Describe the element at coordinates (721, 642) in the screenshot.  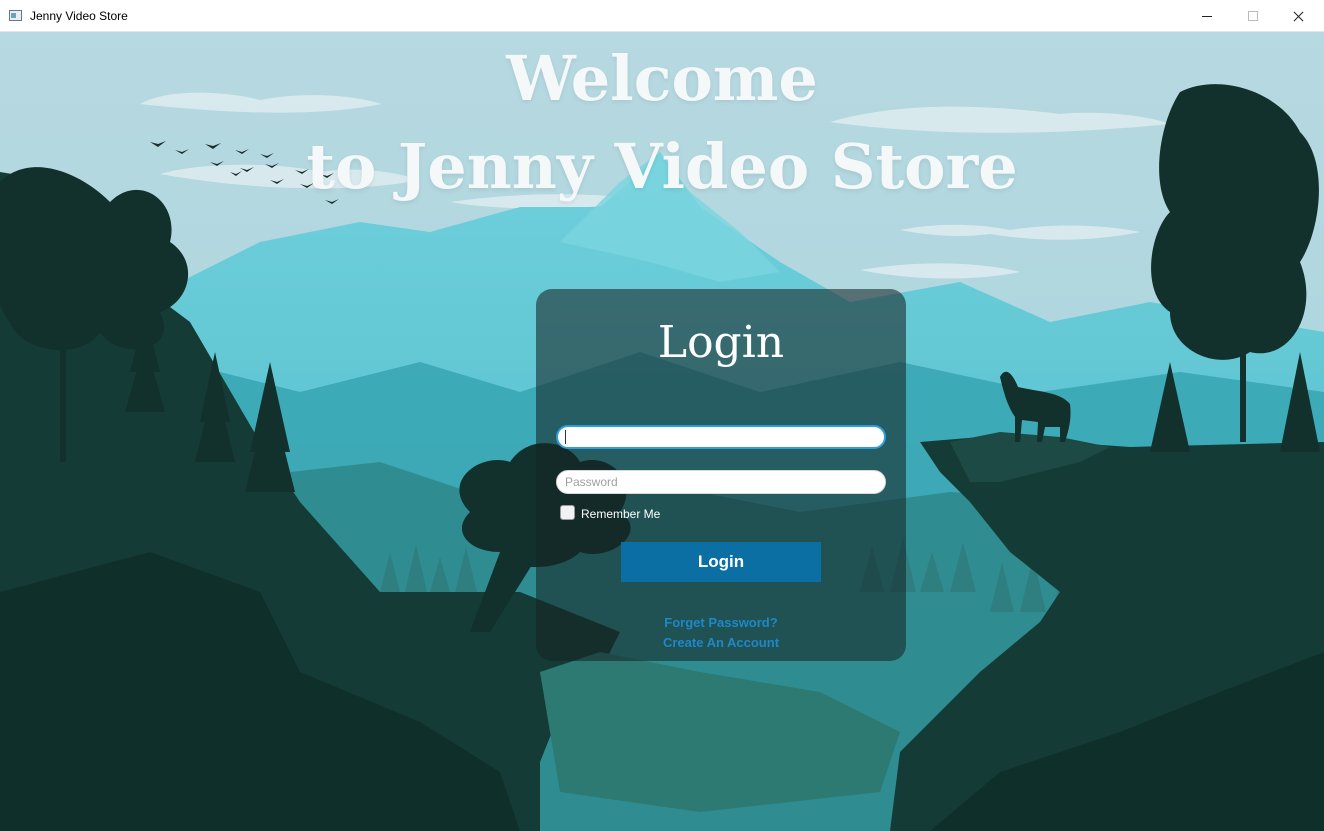
I see `create-account-link: Create An Account` at that location.